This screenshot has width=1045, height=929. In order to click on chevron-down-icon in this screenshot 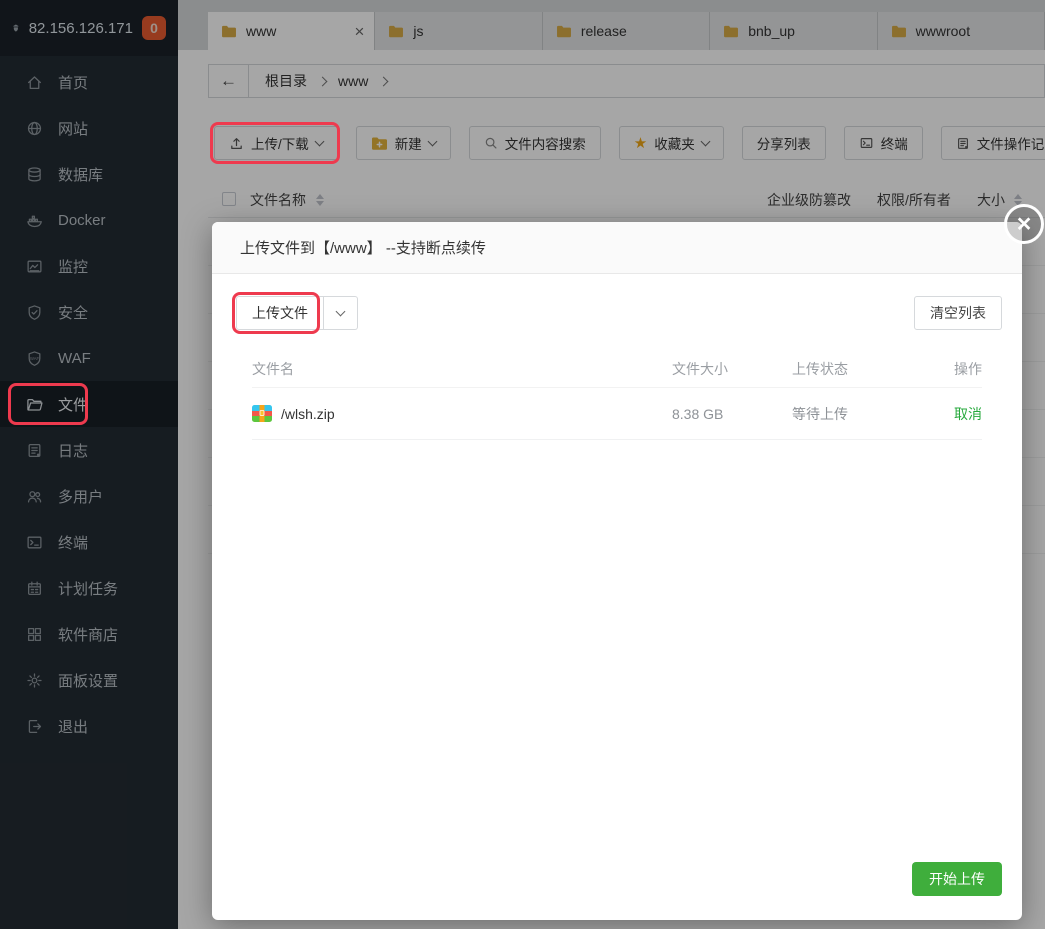, I will do `click(340, 311)`.